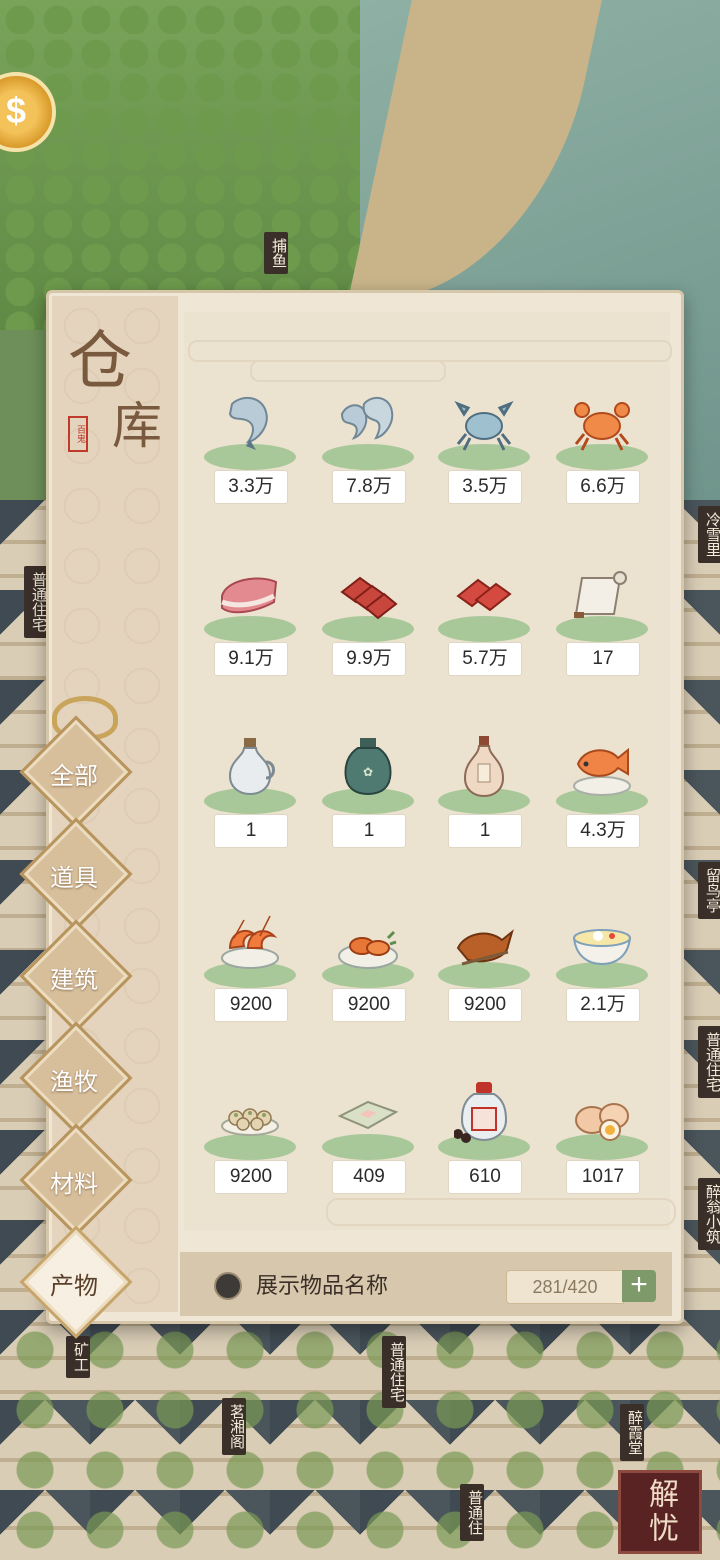 The image size is (720, 1560). I want to click on item-slot: 3.3万, so click(250, 450).